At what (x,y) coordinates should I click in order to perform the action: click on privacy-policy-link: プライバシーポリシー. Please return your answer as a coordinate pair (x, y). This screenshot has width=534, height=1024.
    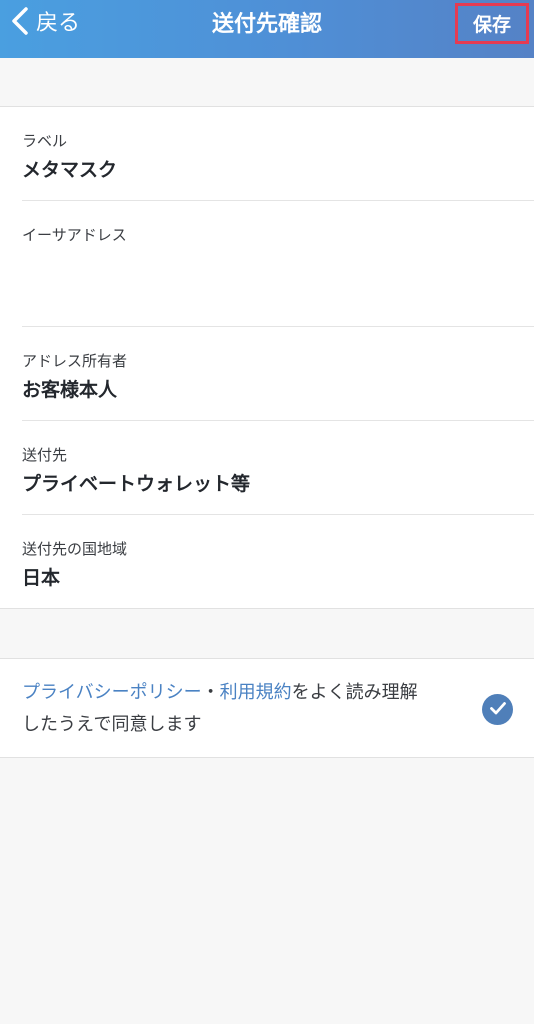
    Looking at the image, I should click on (112, 692).